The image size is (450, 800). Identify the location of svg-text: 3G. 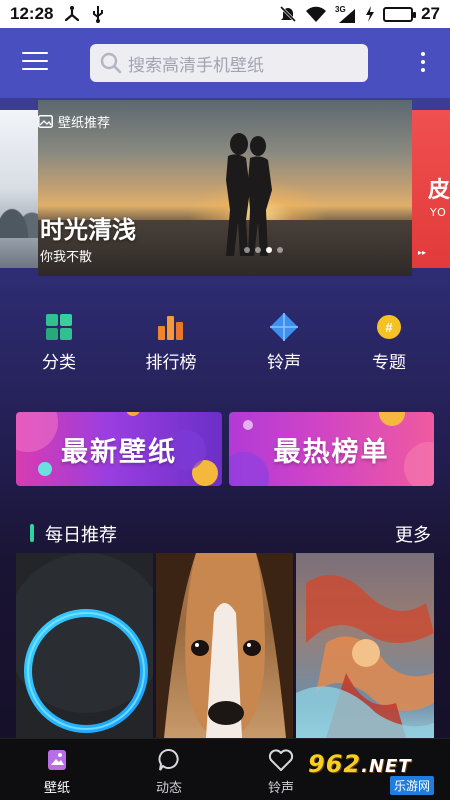
(340, 9).